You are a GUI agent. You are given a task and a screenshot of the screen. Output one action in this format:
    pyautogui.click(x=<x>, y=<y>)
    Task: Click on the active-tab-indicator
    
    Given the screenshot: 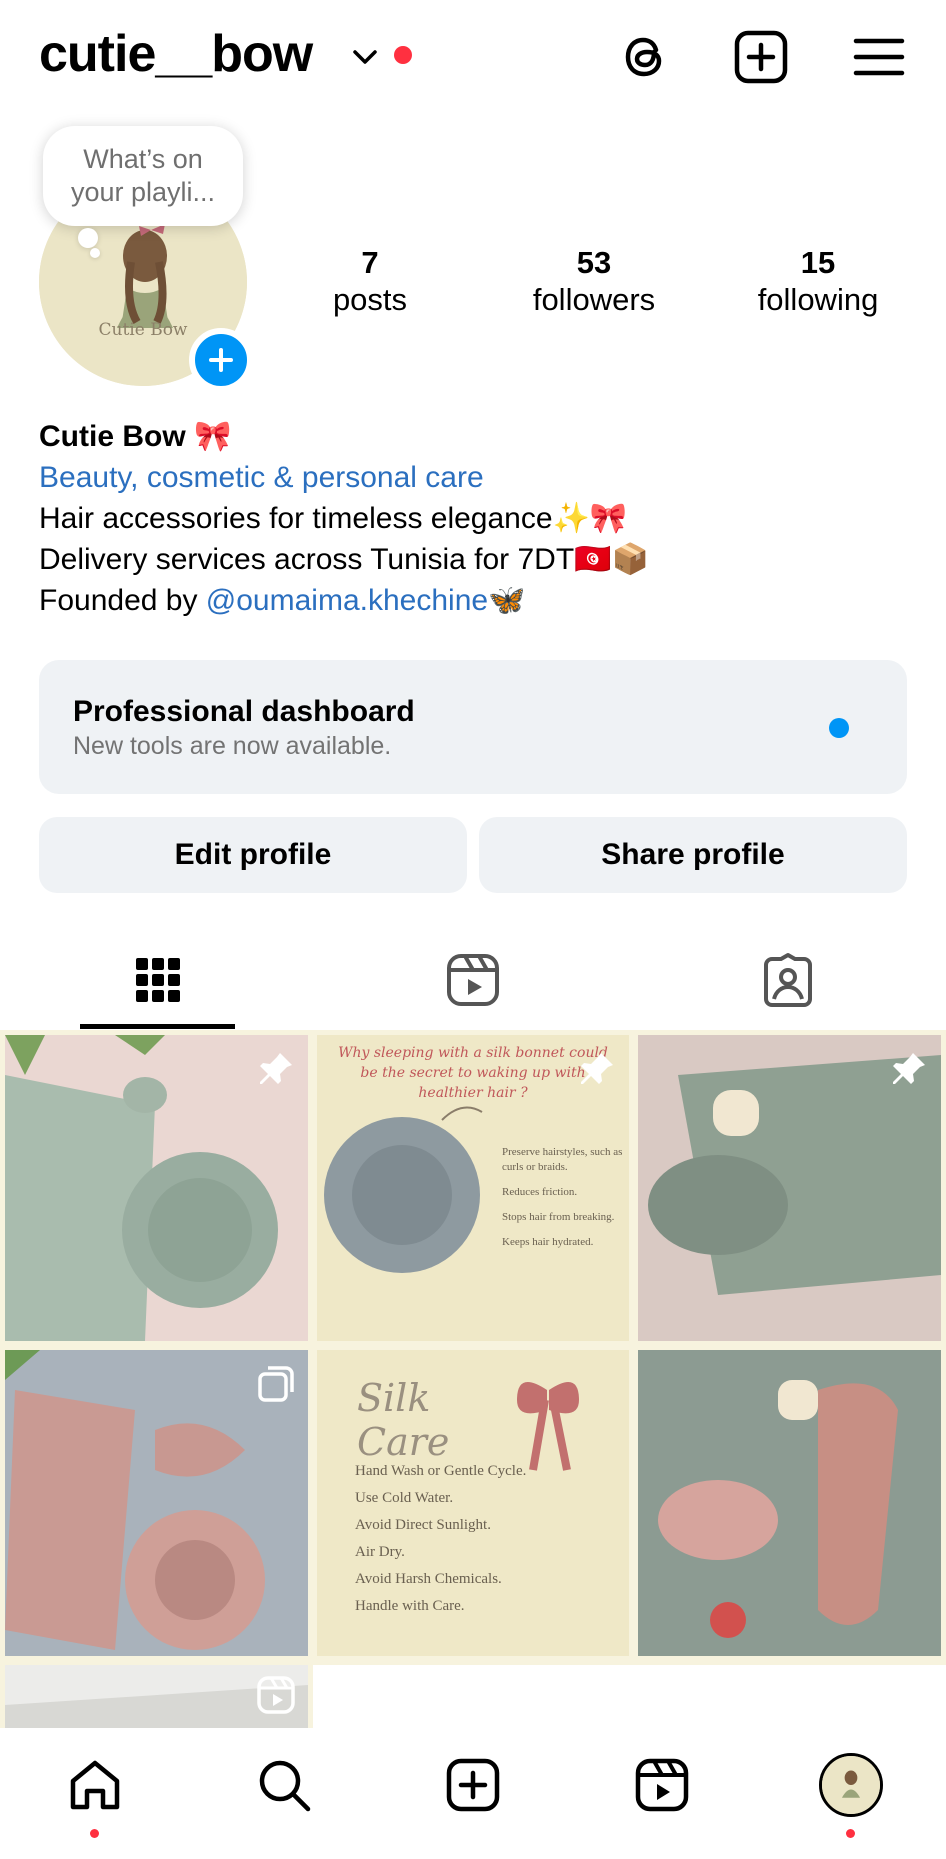 What is the action you would take?
    pyautogui.click(x=157, y=1026)
    